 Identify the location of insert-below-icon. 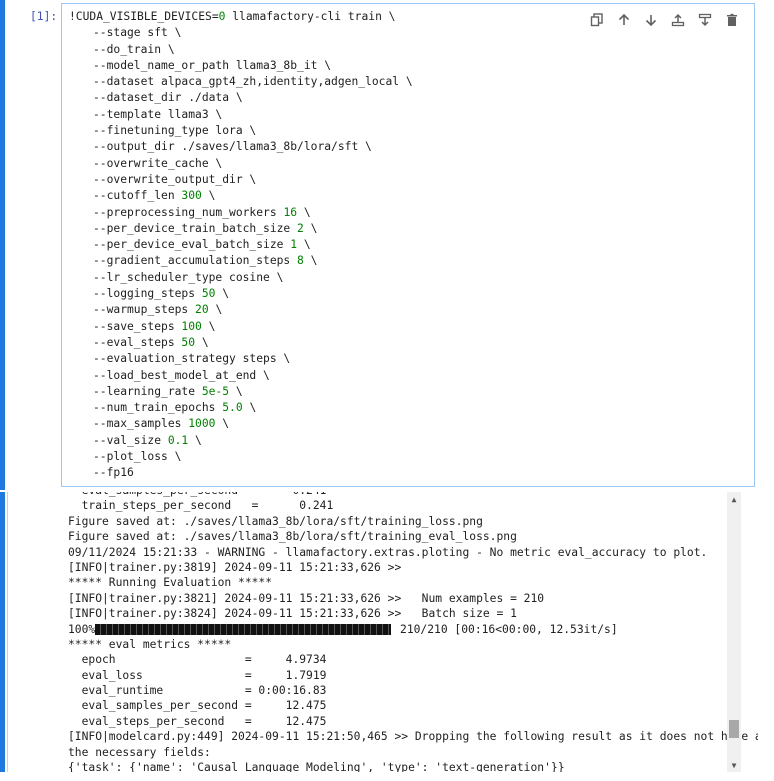
(705, 20).